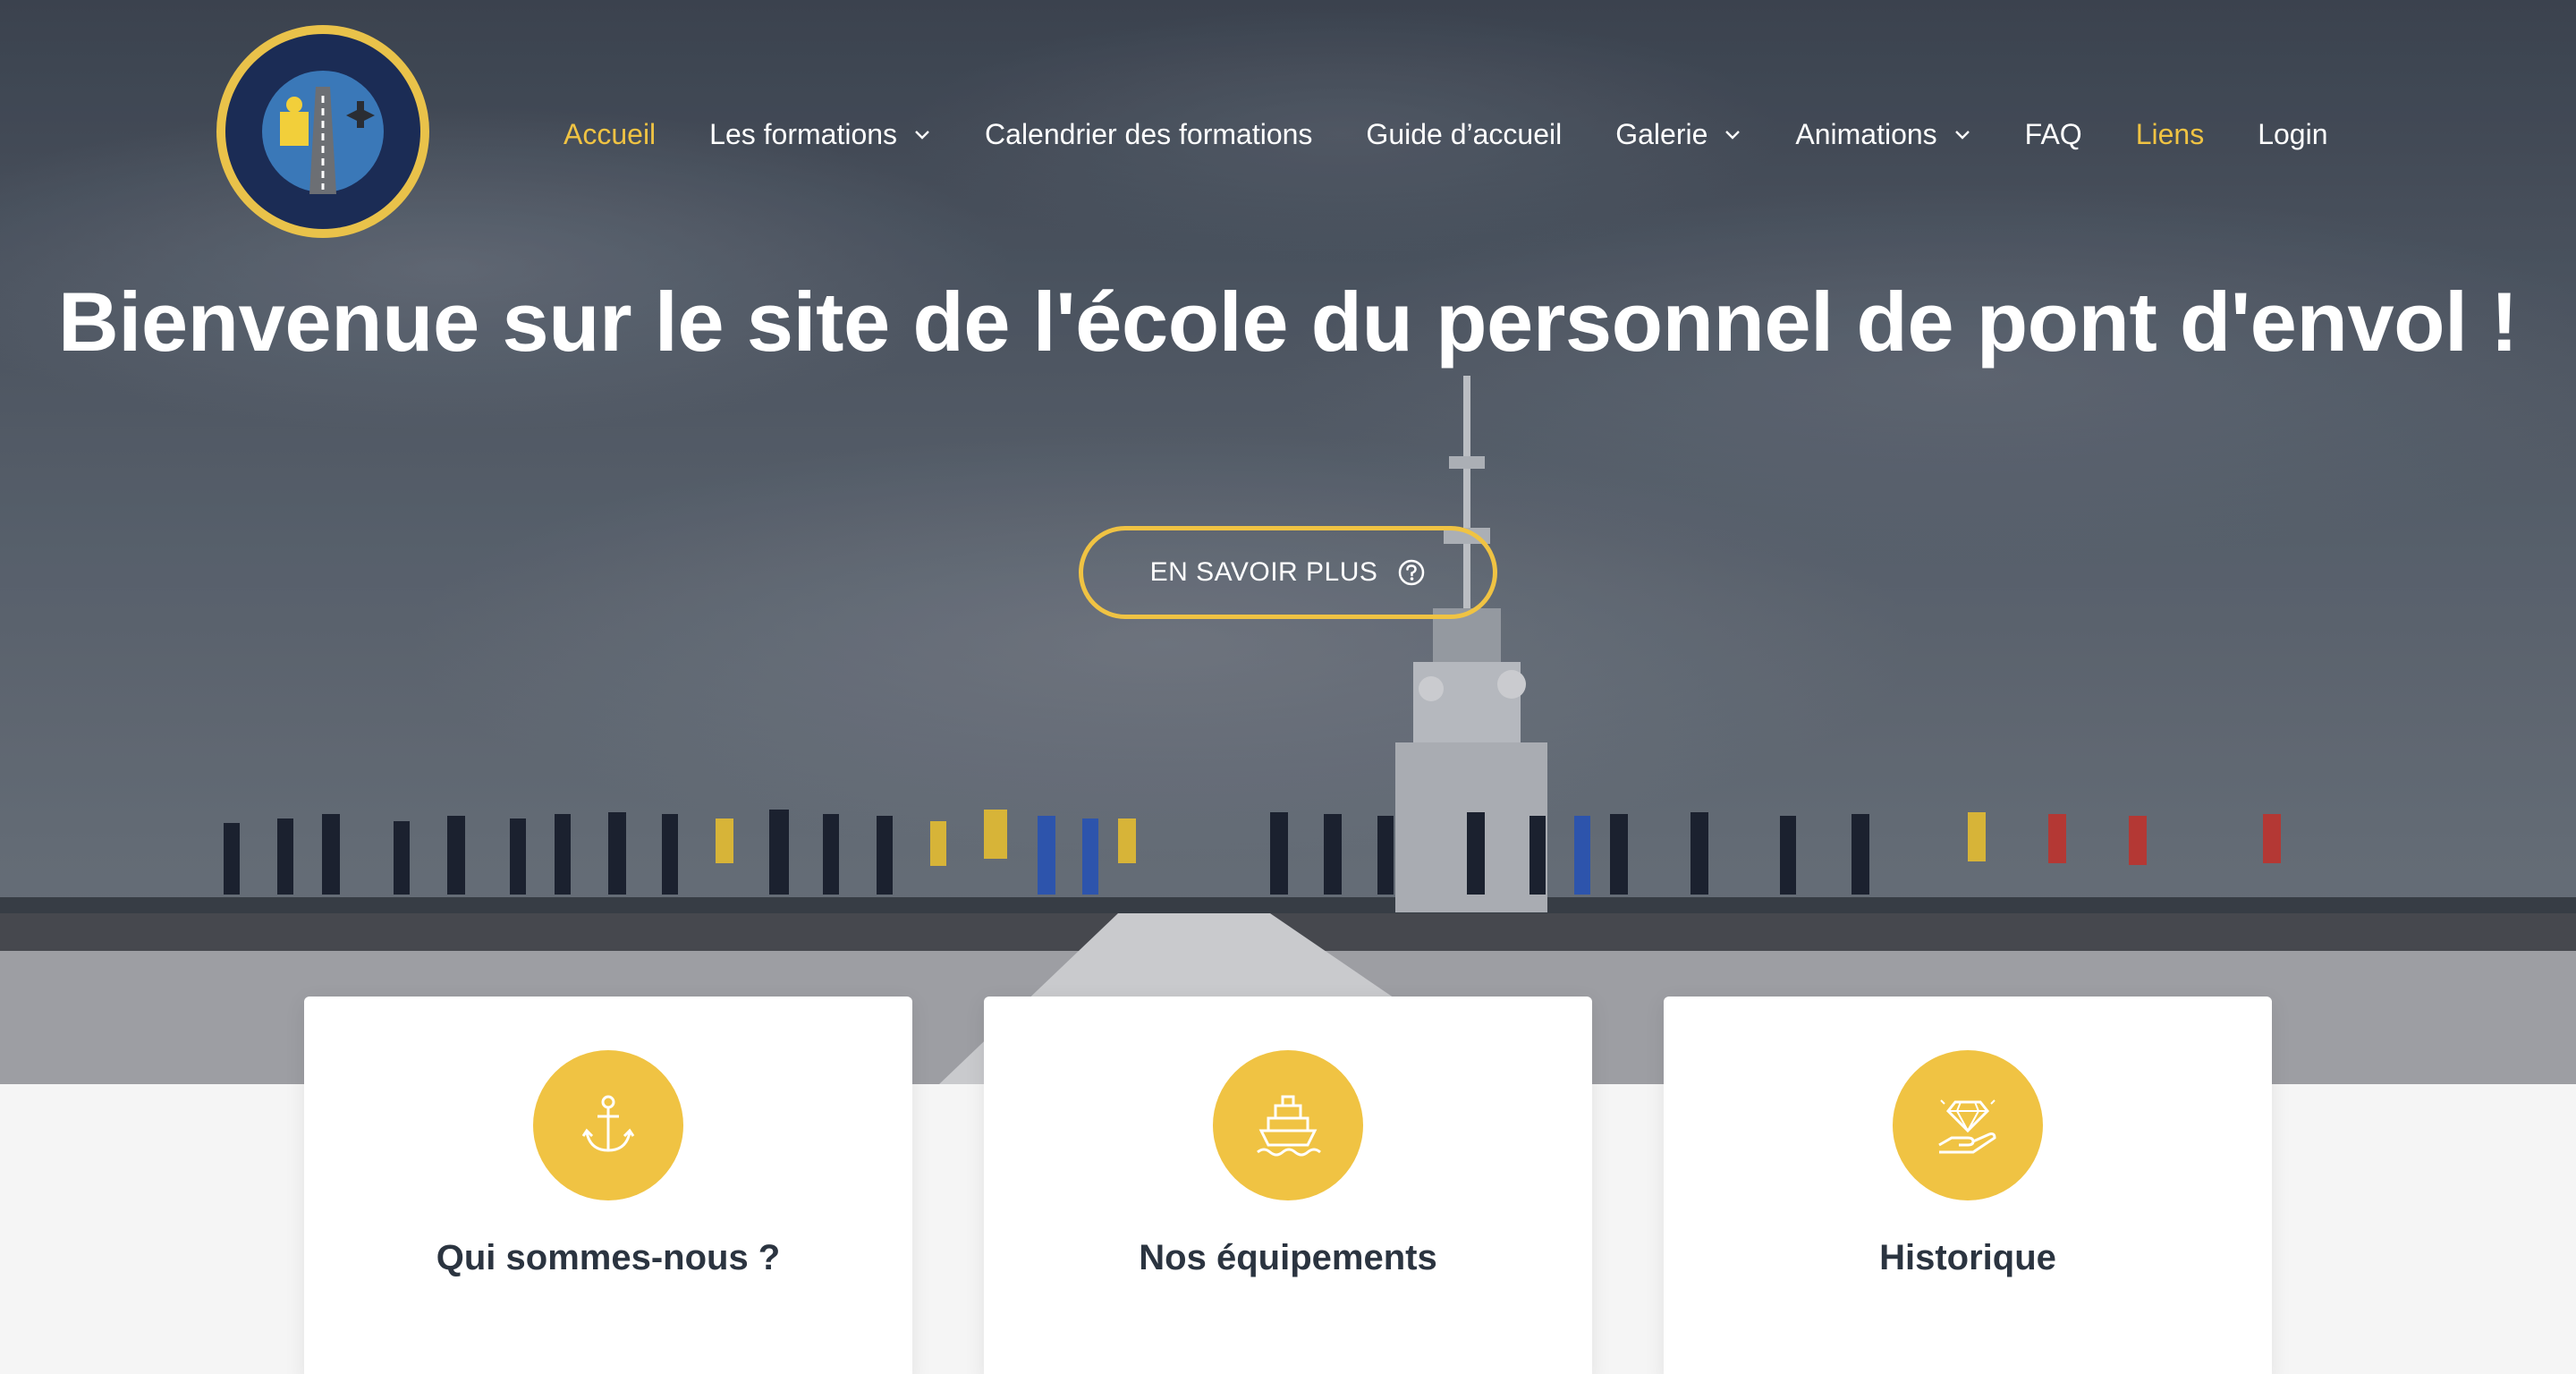 Image resolution: width=2576 pixels, height=1374 pixels. I want to click on en-savoir-plus-button: EN SAVOIR PLUS, so click(1288, 572).